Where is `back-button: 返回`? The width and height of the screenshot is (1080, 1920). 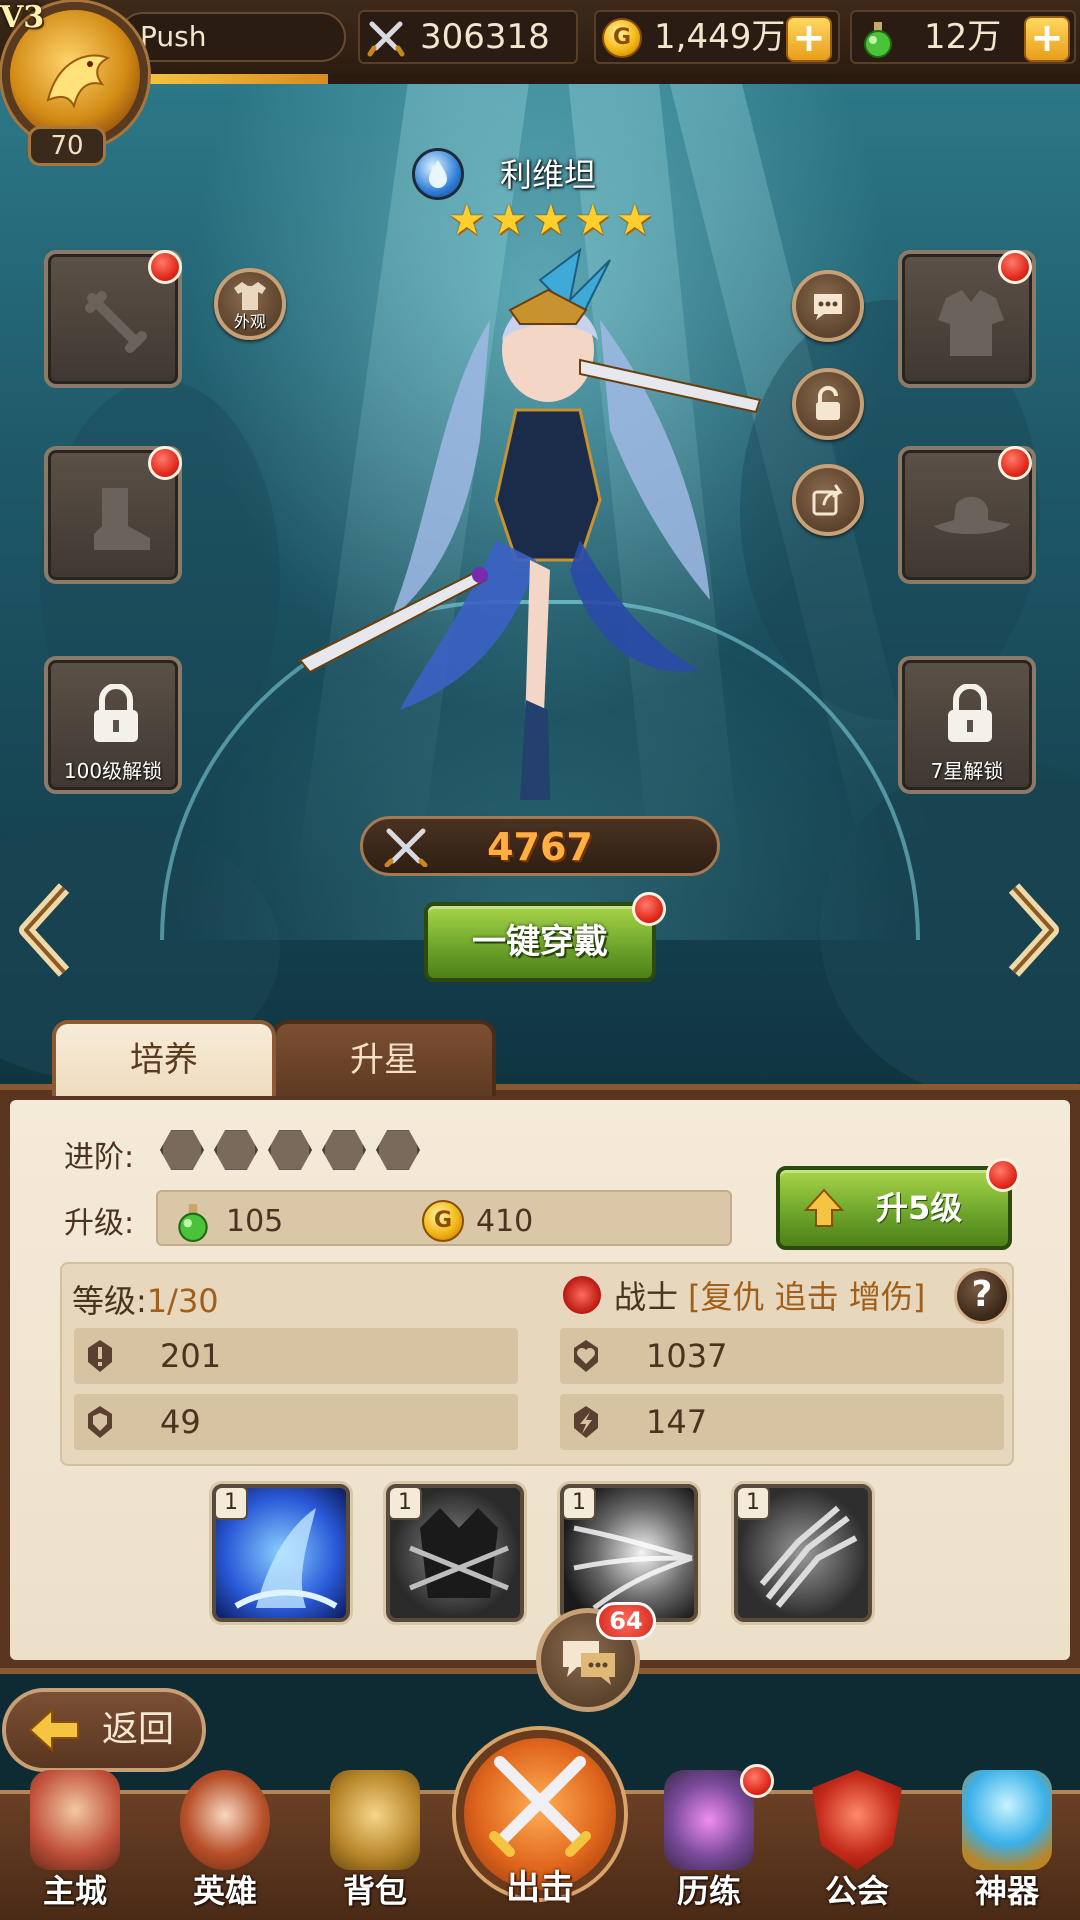 back-button: 返回 is located at coordinates (104, 1730).